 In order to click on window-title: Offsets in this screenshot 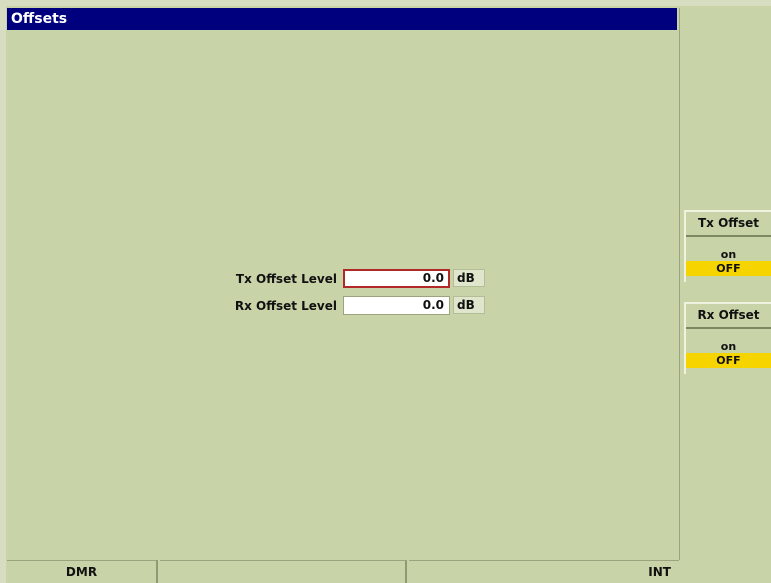, I will do `click(342, 19)`.